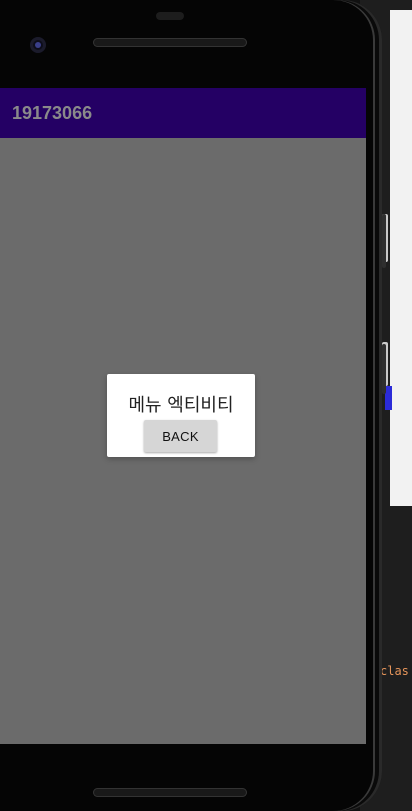 This screenshot has height=811, width=412. What do you see at coordinates (181, 405) in the screenshot?
I see `dialog-message: 메뉴 엑티비티` at bounding box center [181, 405].